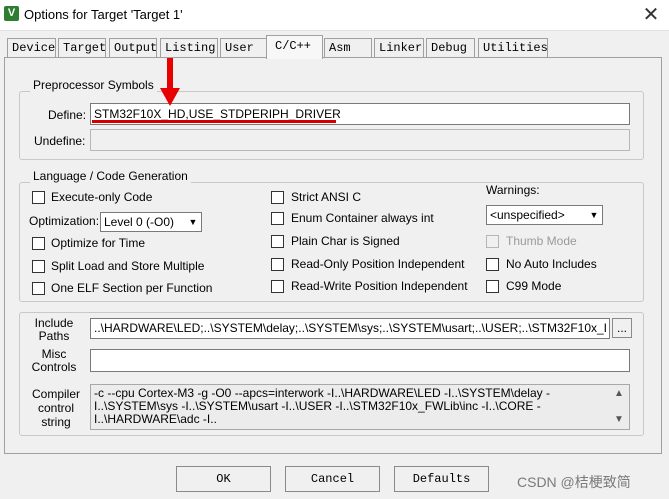  Describe the element at coordinates (651, 14) in the screenshot. I see `close-icon: ✕` at that location.